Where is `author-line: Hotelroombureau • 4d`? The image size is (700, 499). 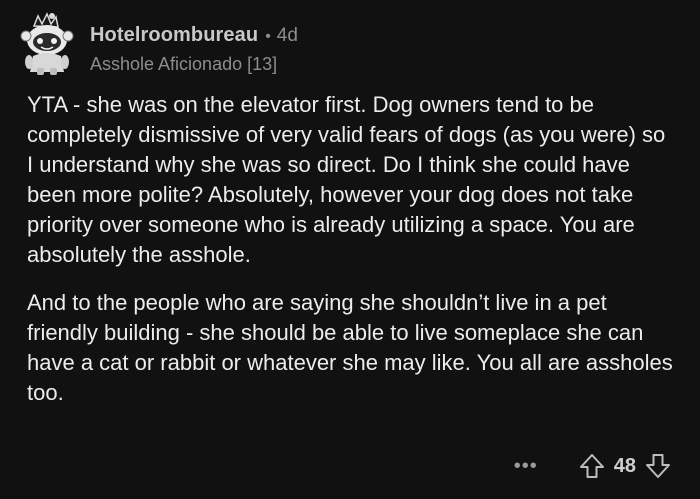 author-line: Hotelroombureau • 4d is located at coordinates (194, 36).